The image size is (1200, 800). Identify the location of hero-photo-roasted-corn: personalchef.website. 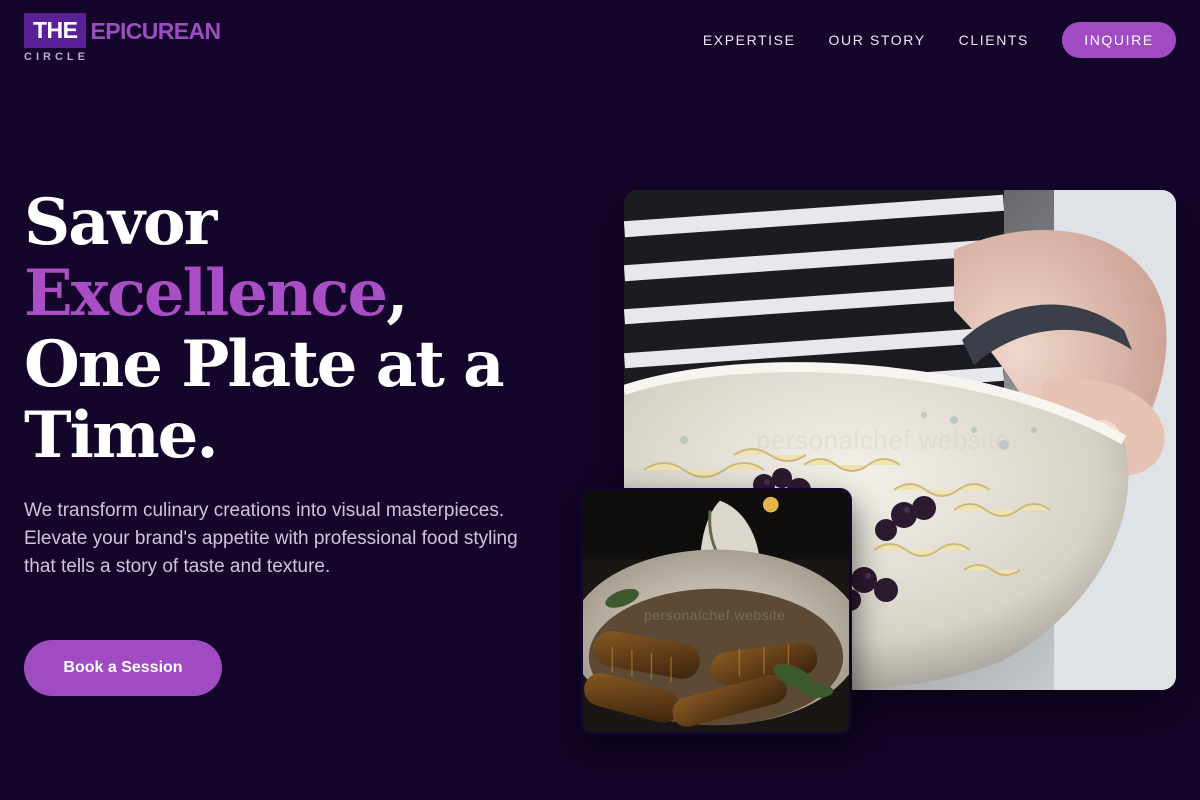
(716, 611).